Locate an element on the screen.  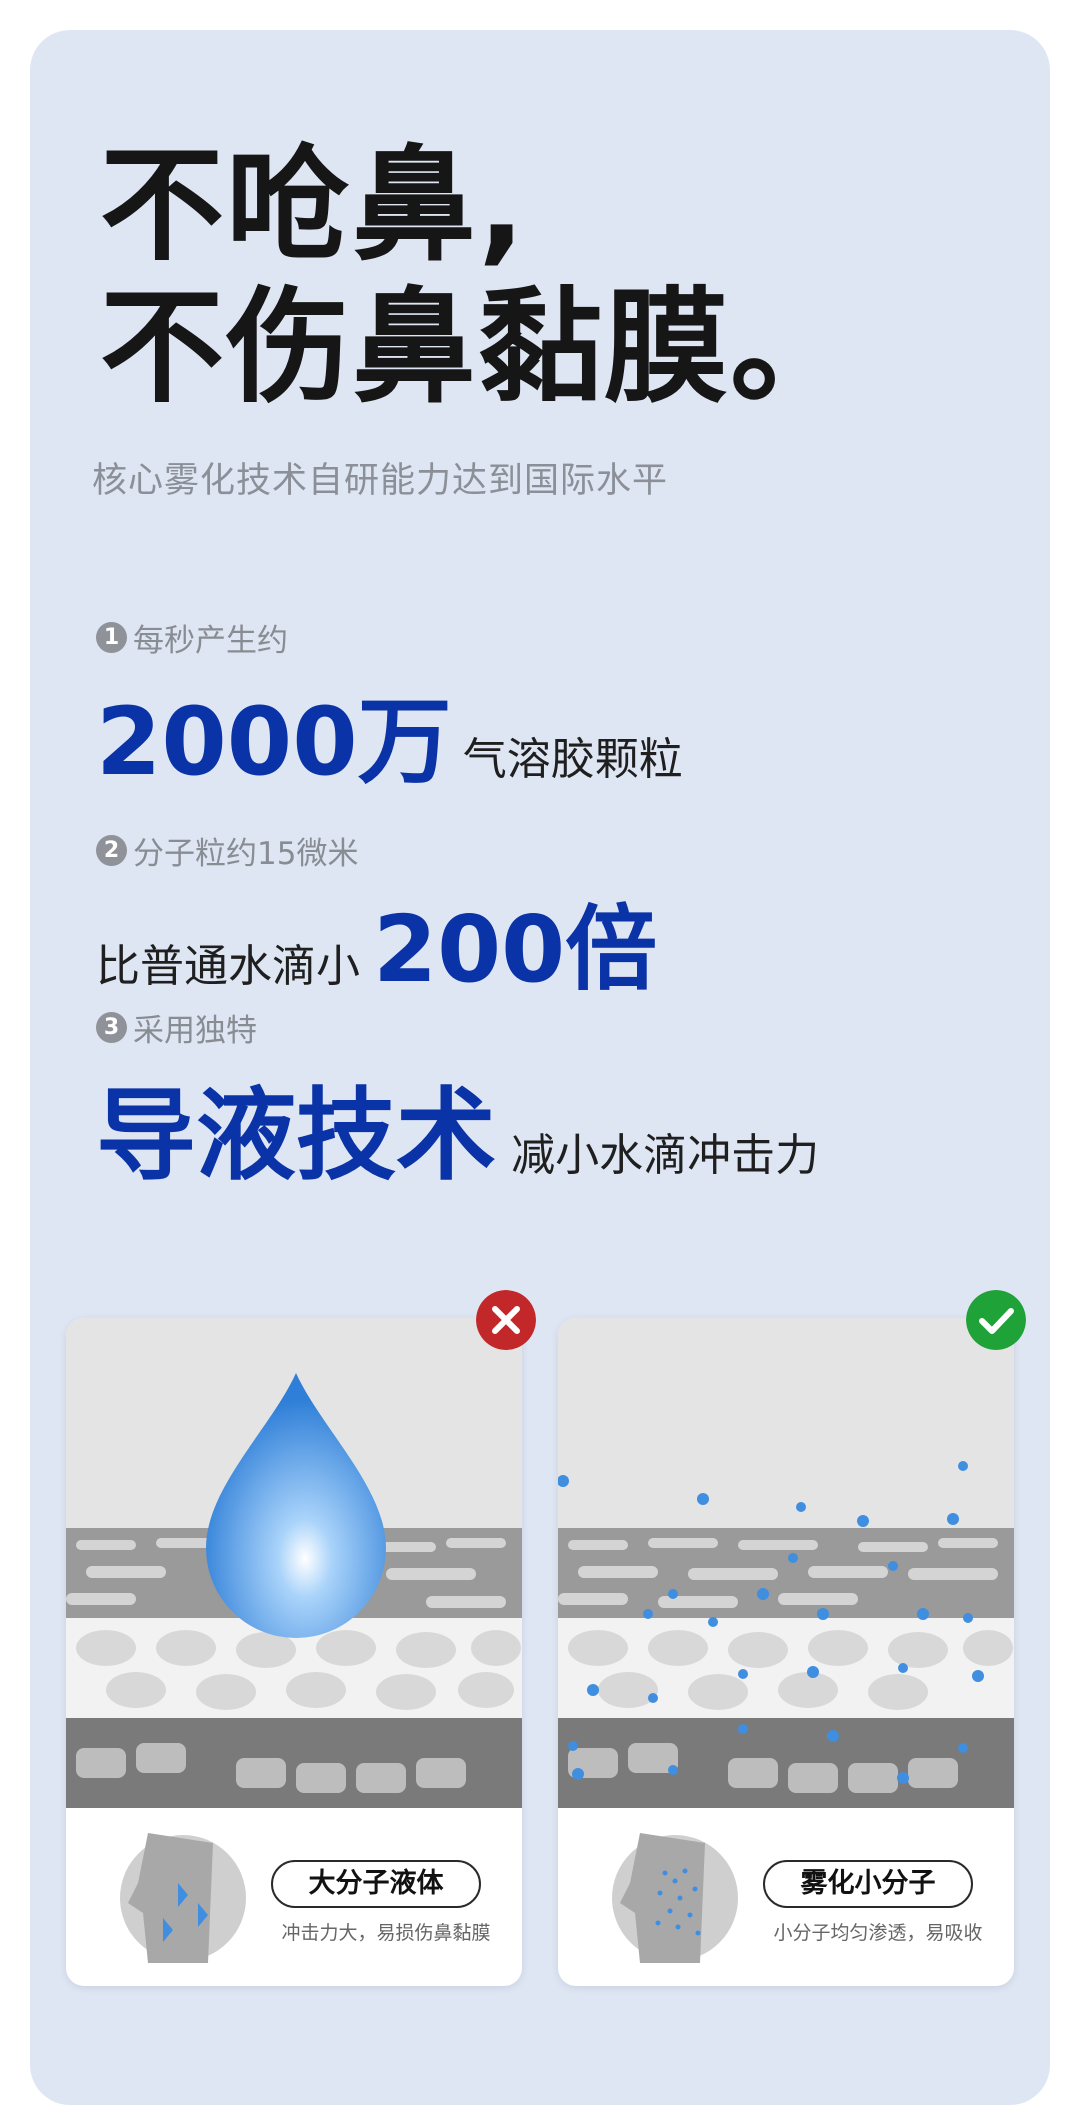
subtitle: 核心雾化技术自研能力达到国际水平 is located at coordinates (380, 481).